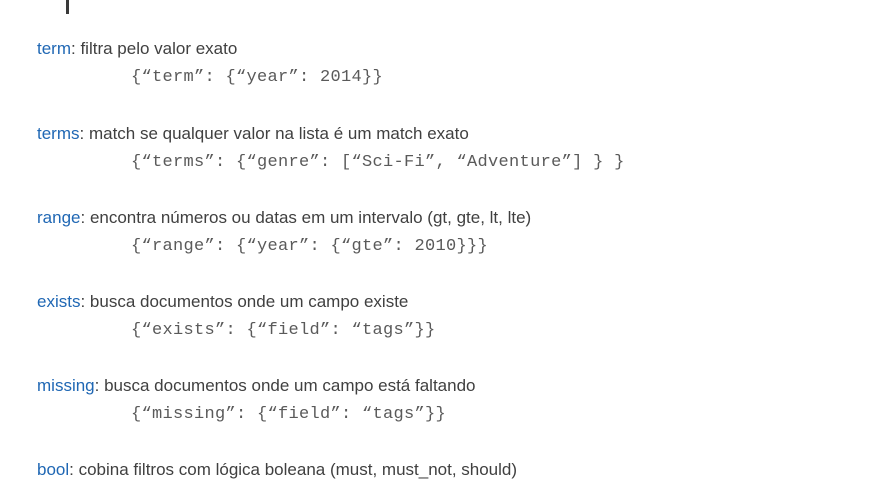  Describe the element at coordinates (58, 133) in the screenshot. I see `filter-keyword: terms` at that location.